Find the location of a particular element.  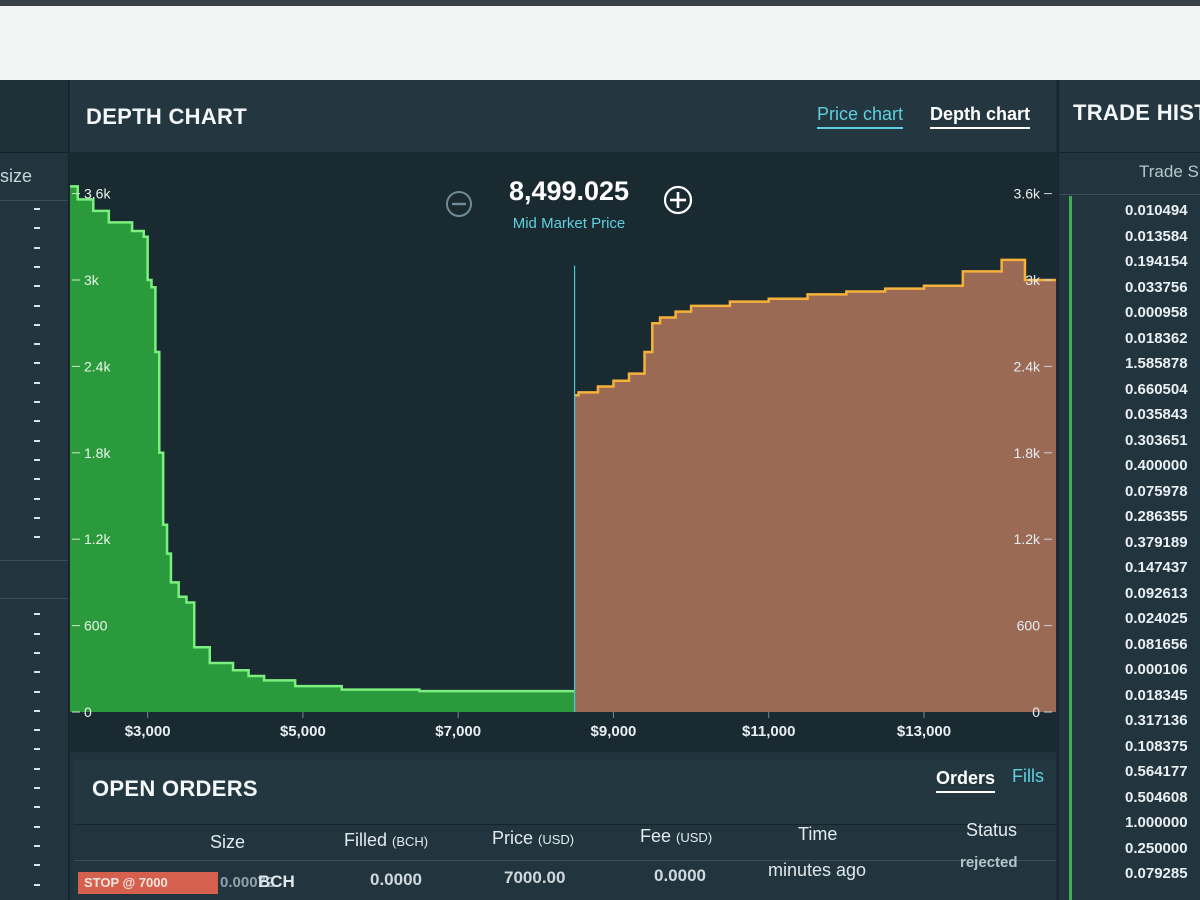

x-axis-tick-label: $3,000 is located at coordinates (148, 731).